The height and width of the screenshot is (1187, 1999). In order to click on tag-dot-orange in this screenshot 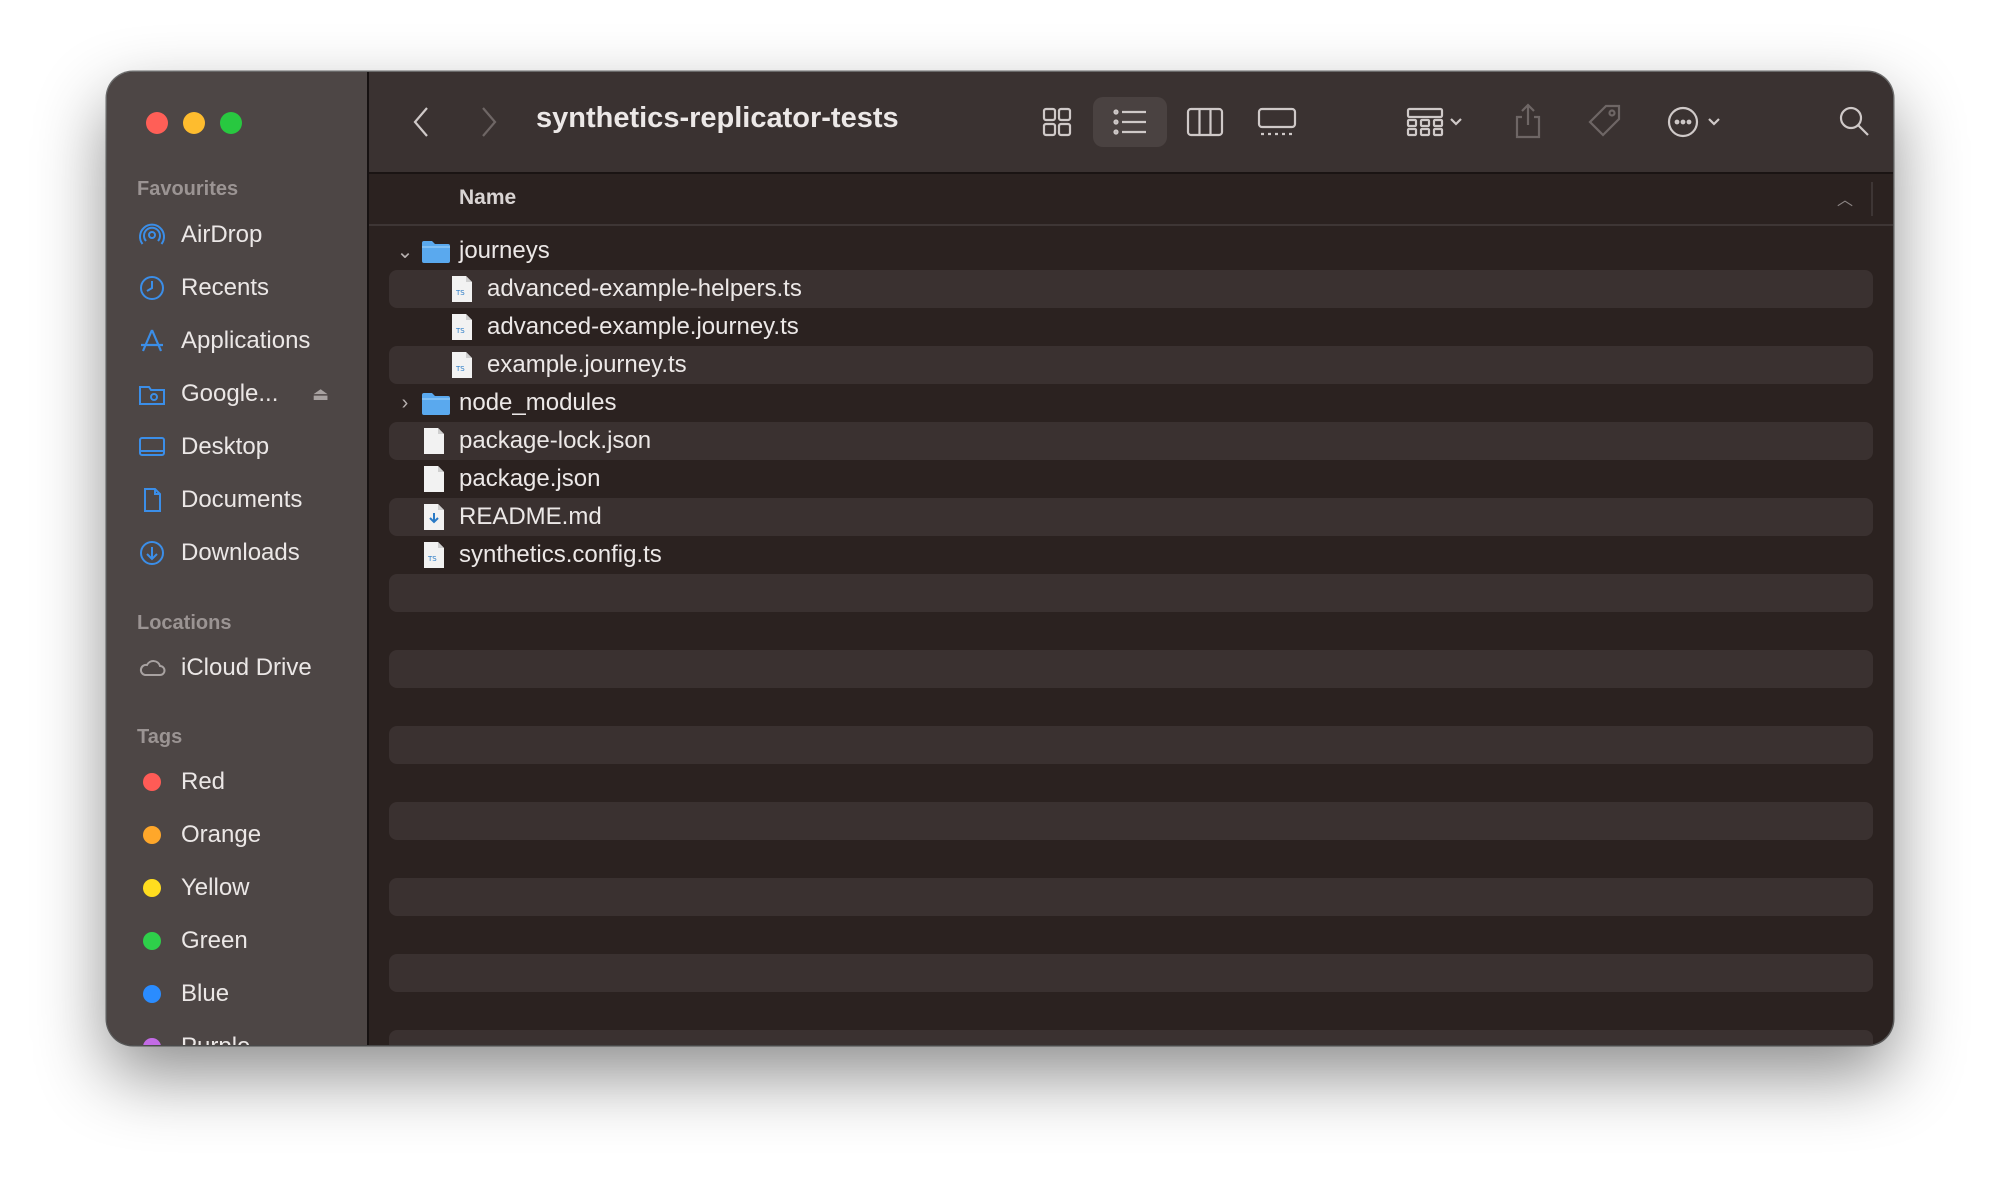, I will do `click(152, 835)`.